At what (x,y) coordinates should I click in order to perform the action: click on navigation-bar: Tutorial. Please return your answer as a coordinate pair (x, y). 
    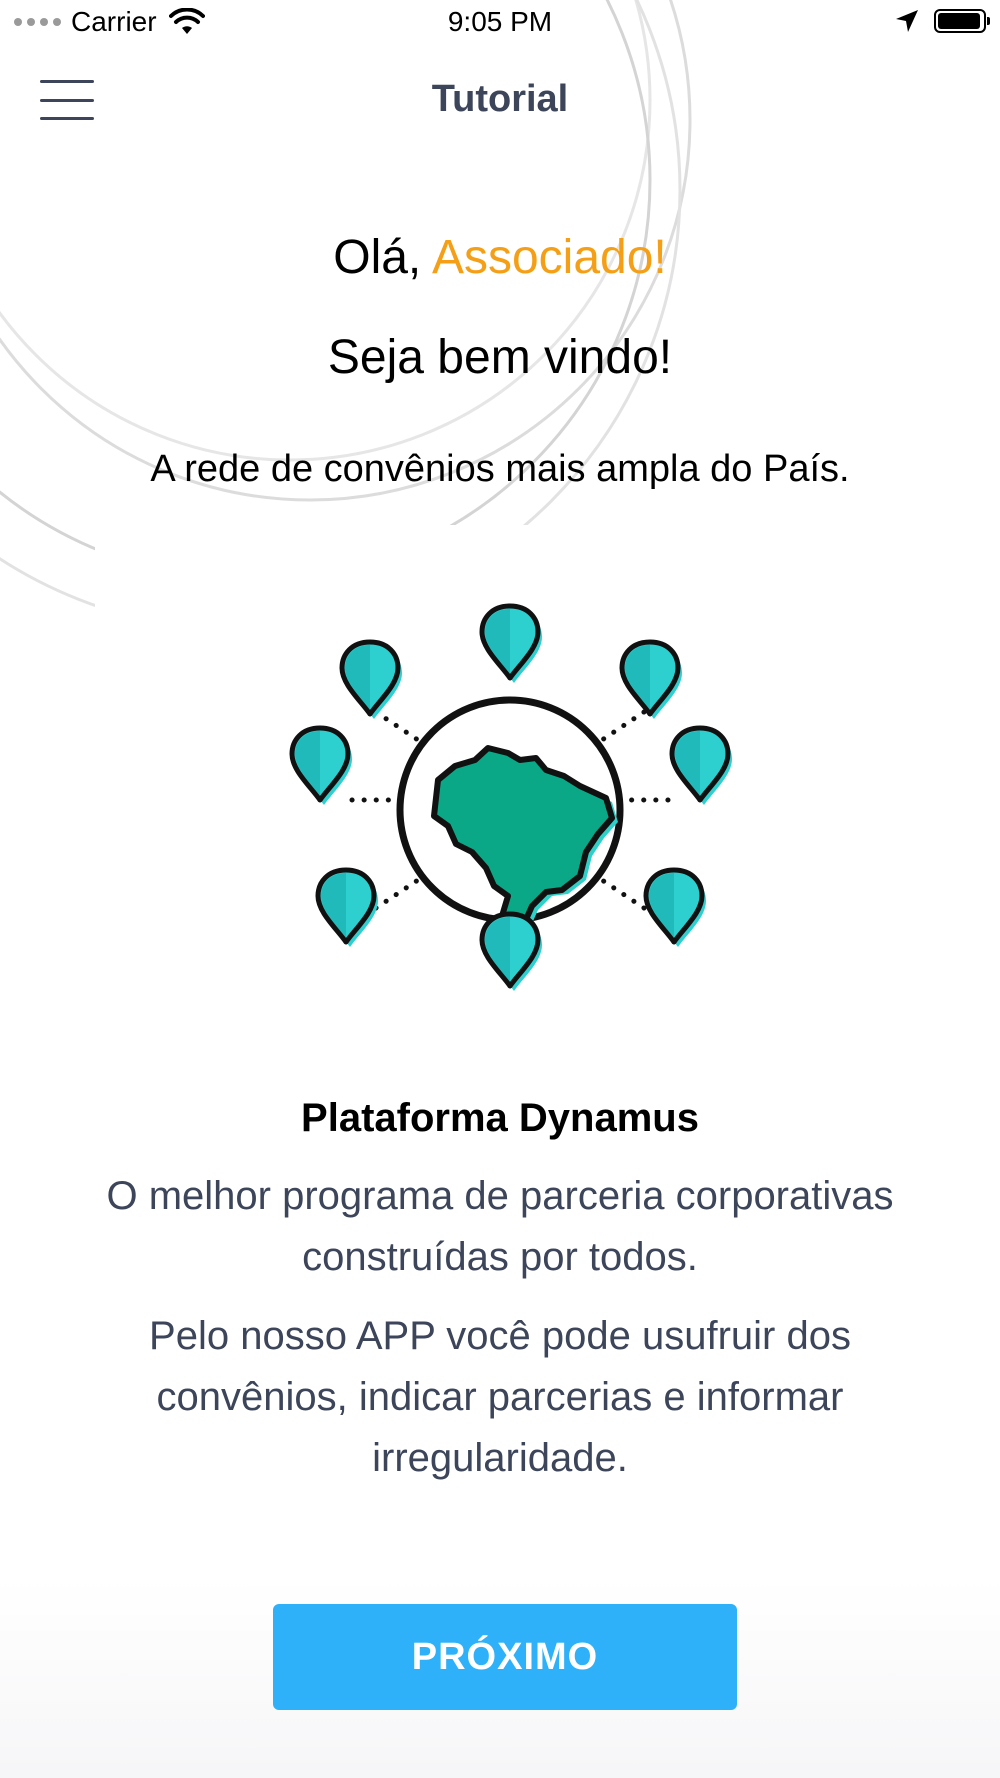
    Looking at the image, I should click on (500, 101).